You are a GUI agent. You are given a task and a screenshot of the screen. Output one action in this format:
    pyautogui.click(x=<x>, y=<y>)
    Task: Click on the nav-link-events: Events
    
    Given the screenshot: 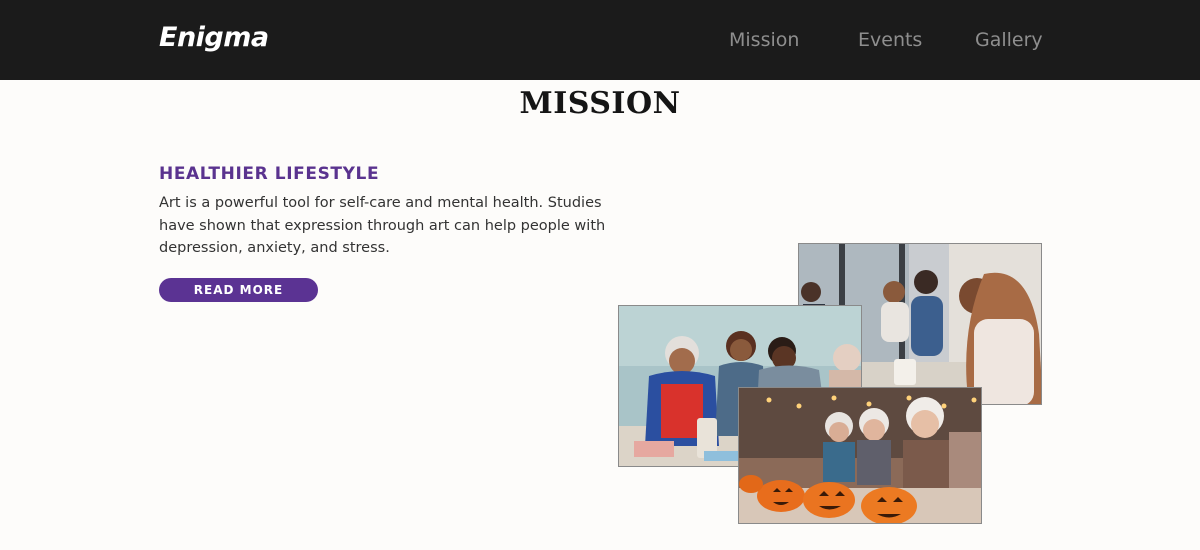 What is the action you would take?
    pyautogui.click(x=890, y=40)
    